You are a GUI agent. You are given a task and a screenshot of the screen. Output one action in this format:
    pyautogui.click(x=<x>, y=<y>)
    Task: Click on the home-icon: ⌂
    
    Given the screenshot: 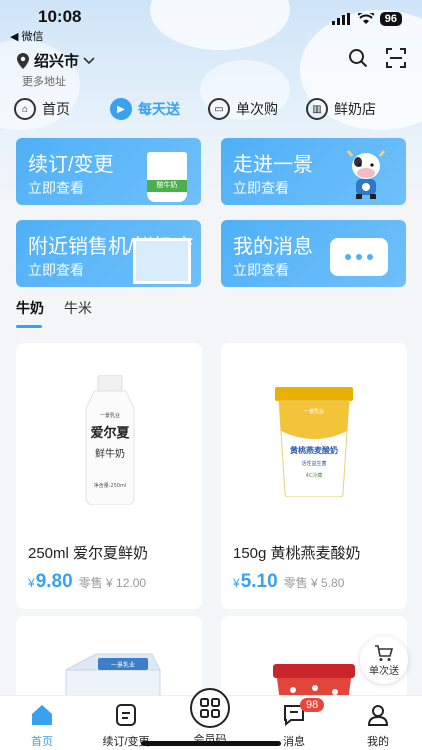 What is the action you would take?
    pyautogui.click(x=25, y=109)
    